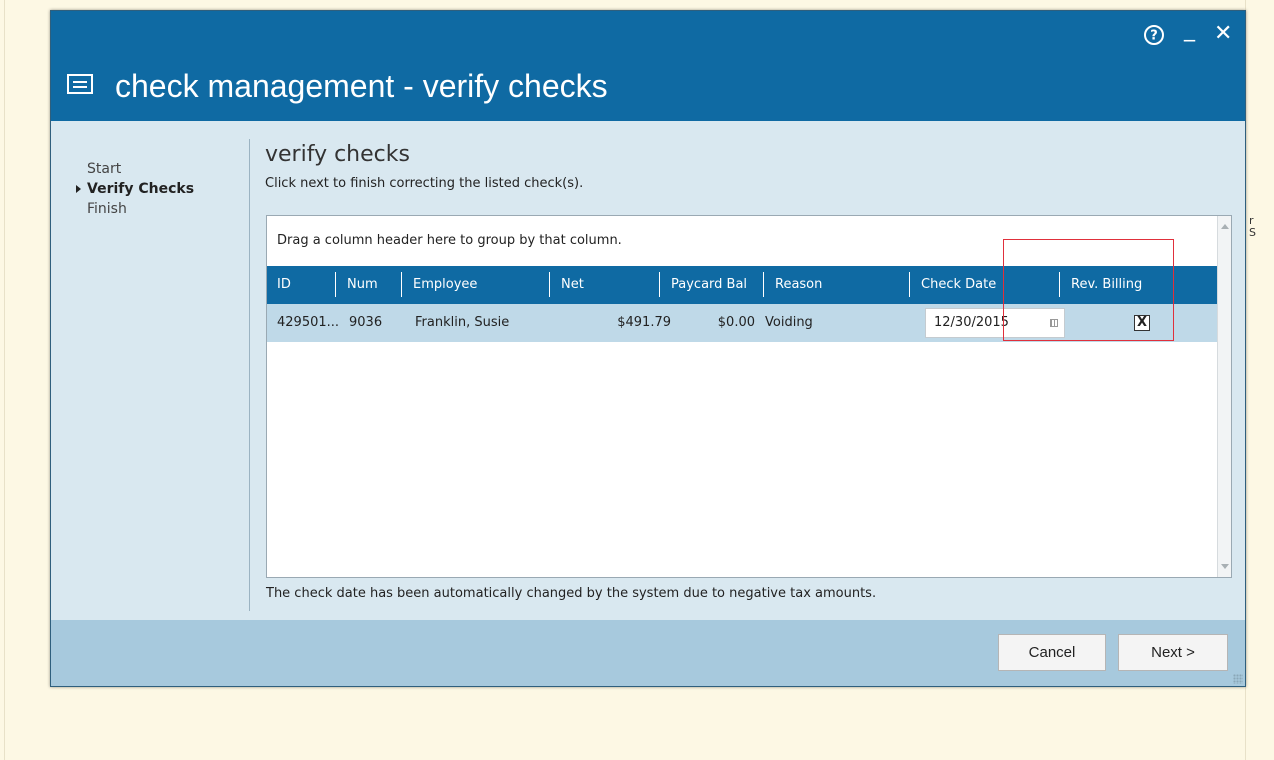  I want to click on help-icon-glyph: ?, so click(1154, 35).